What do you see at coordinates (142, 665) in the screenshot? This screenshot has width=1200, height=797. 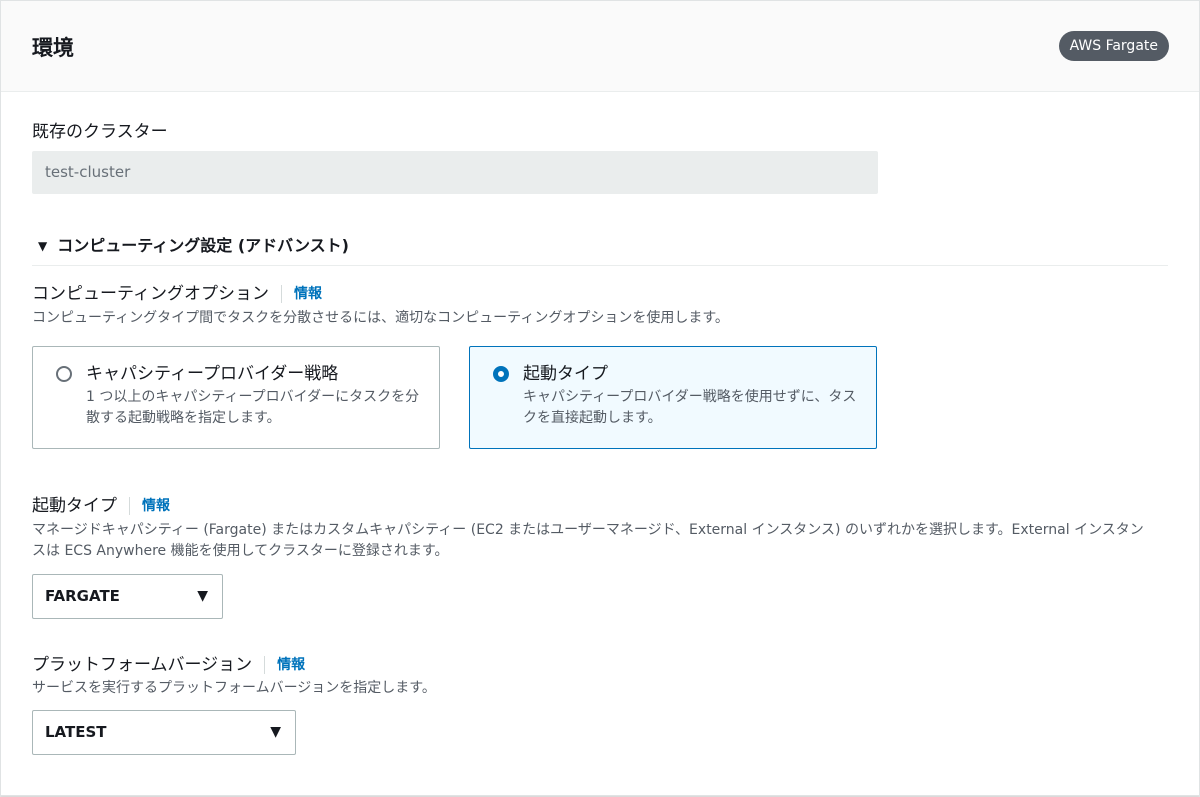 I see `platform-version-label: プラットフォームバージョン` at bounding box center [142, 665].